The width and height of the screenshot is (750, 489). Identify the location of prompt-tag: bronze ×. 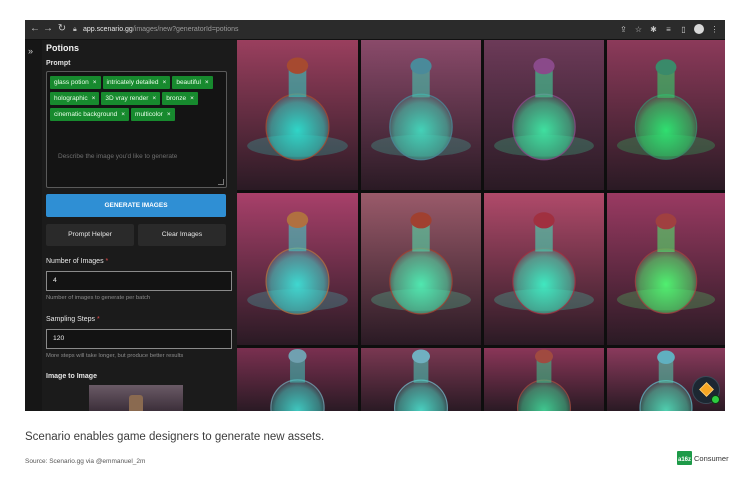
(180, 98).